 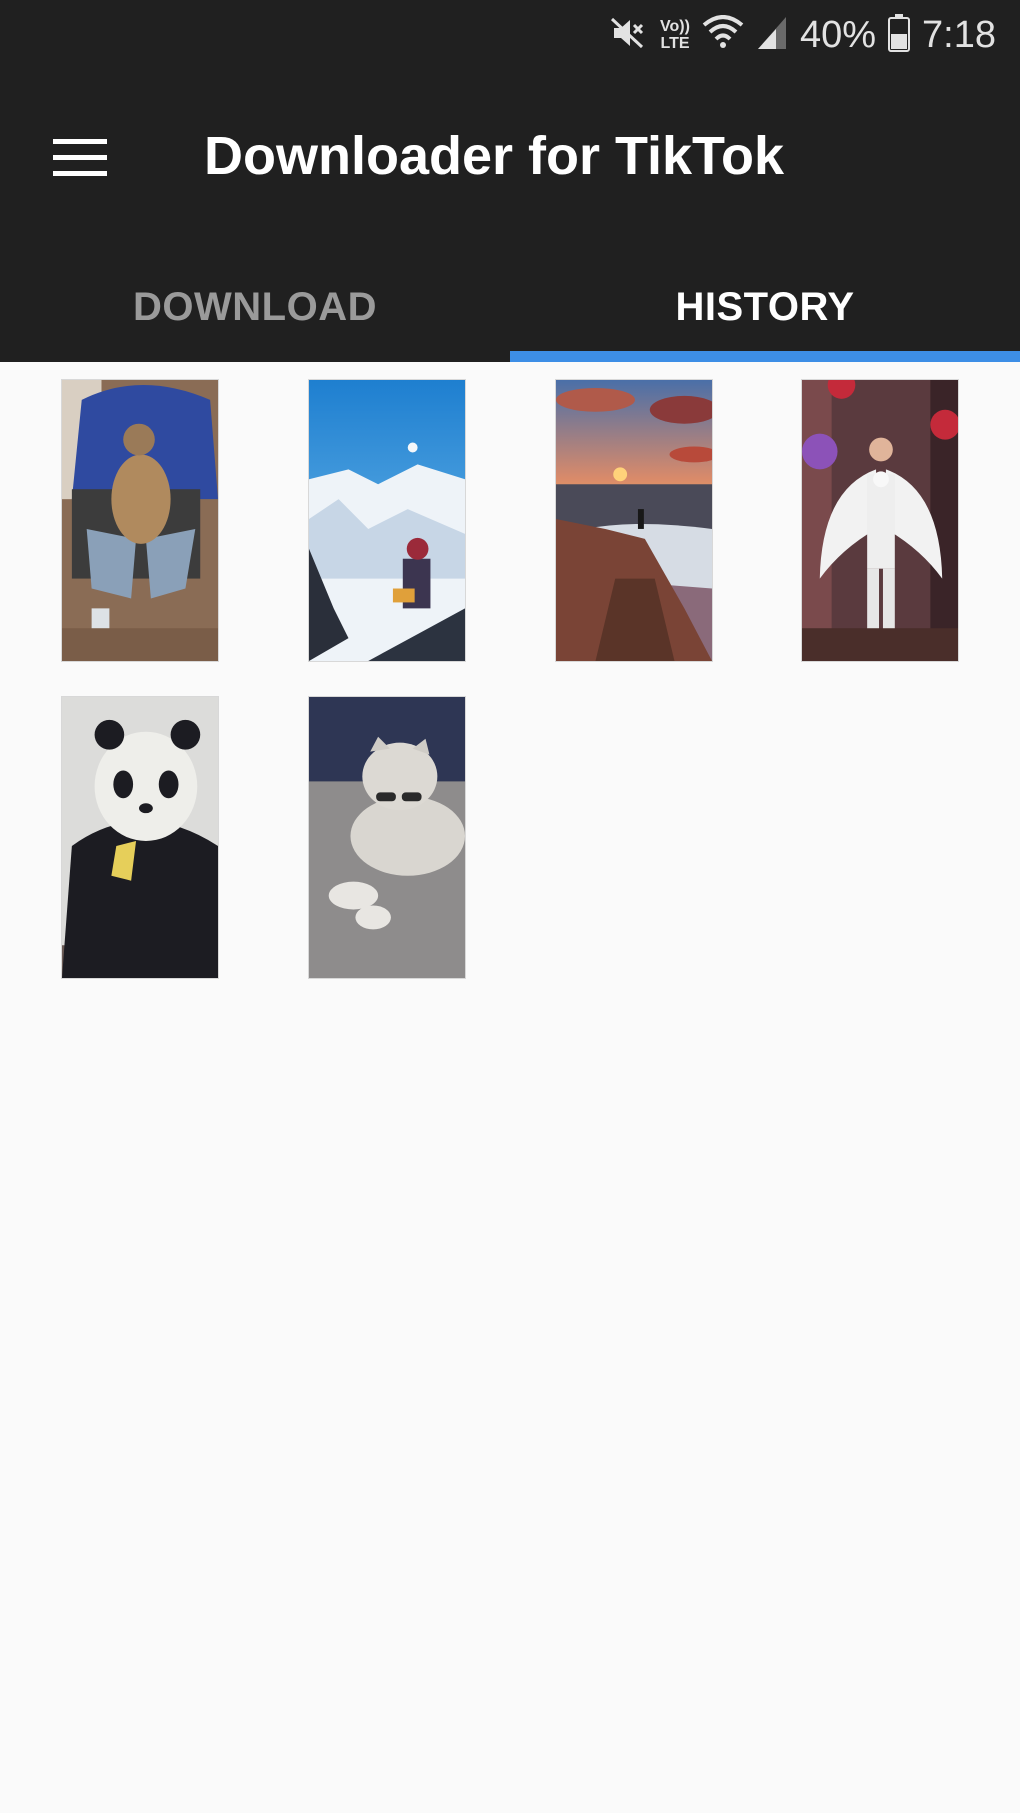 What do you see at coordinates (899, 35) in the screenshot?
I see `battery-icon` at bounding box center [899, 35].